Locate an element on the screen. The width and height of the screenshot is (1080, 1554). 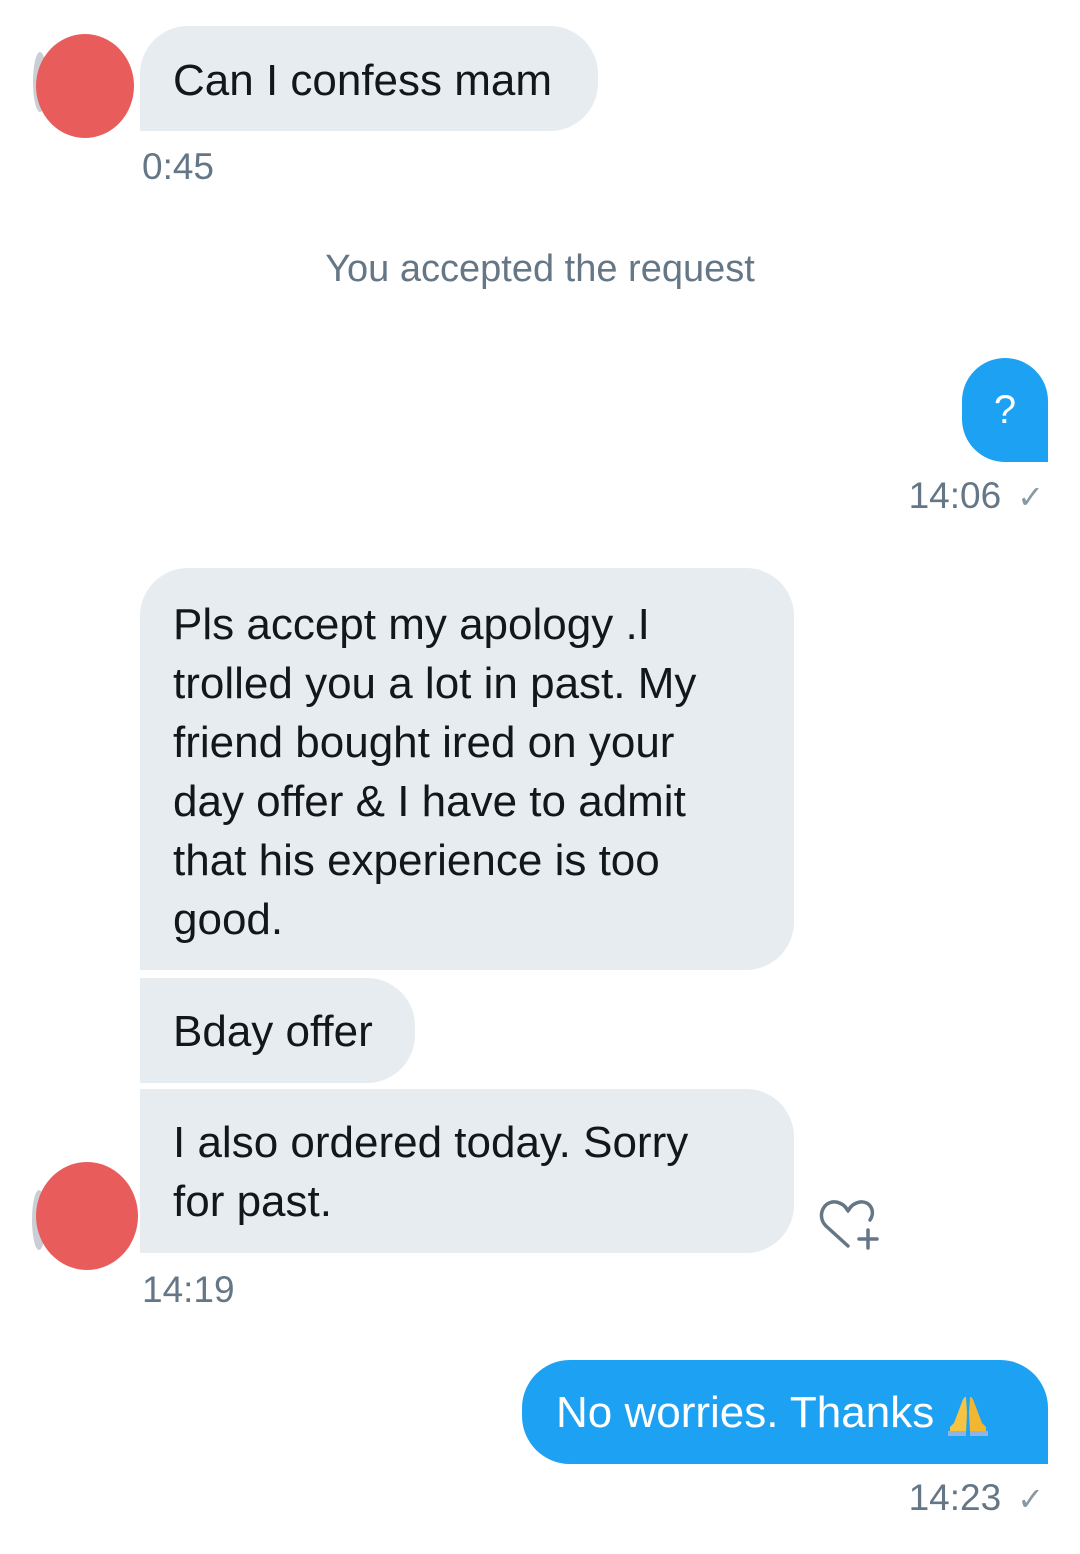
message-timestamp: 14:06 ✓ is located at coordinates (976, 496).